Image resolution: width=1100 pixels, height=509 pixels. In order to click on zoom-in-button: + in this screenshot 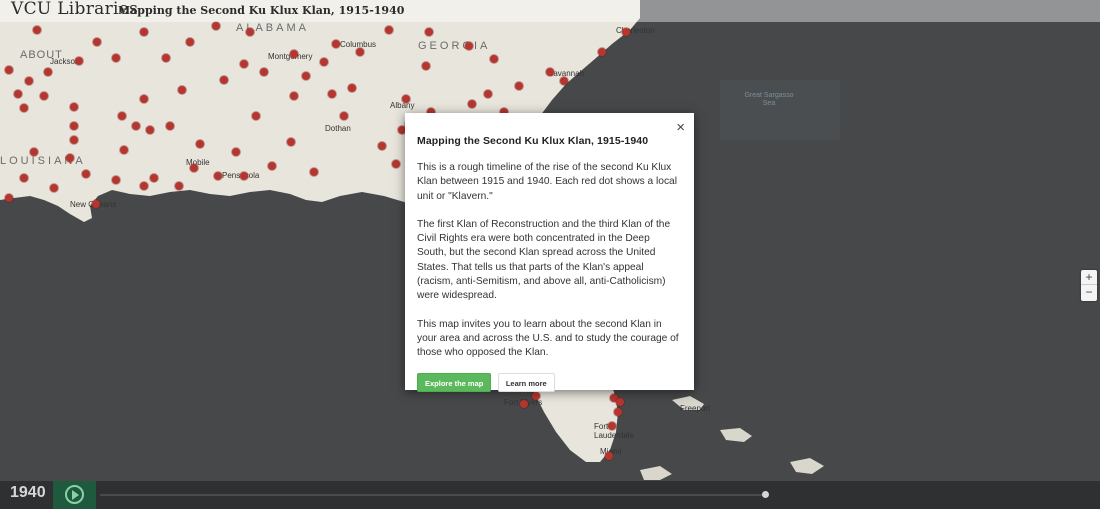, I will do `click(1089, 277)`.